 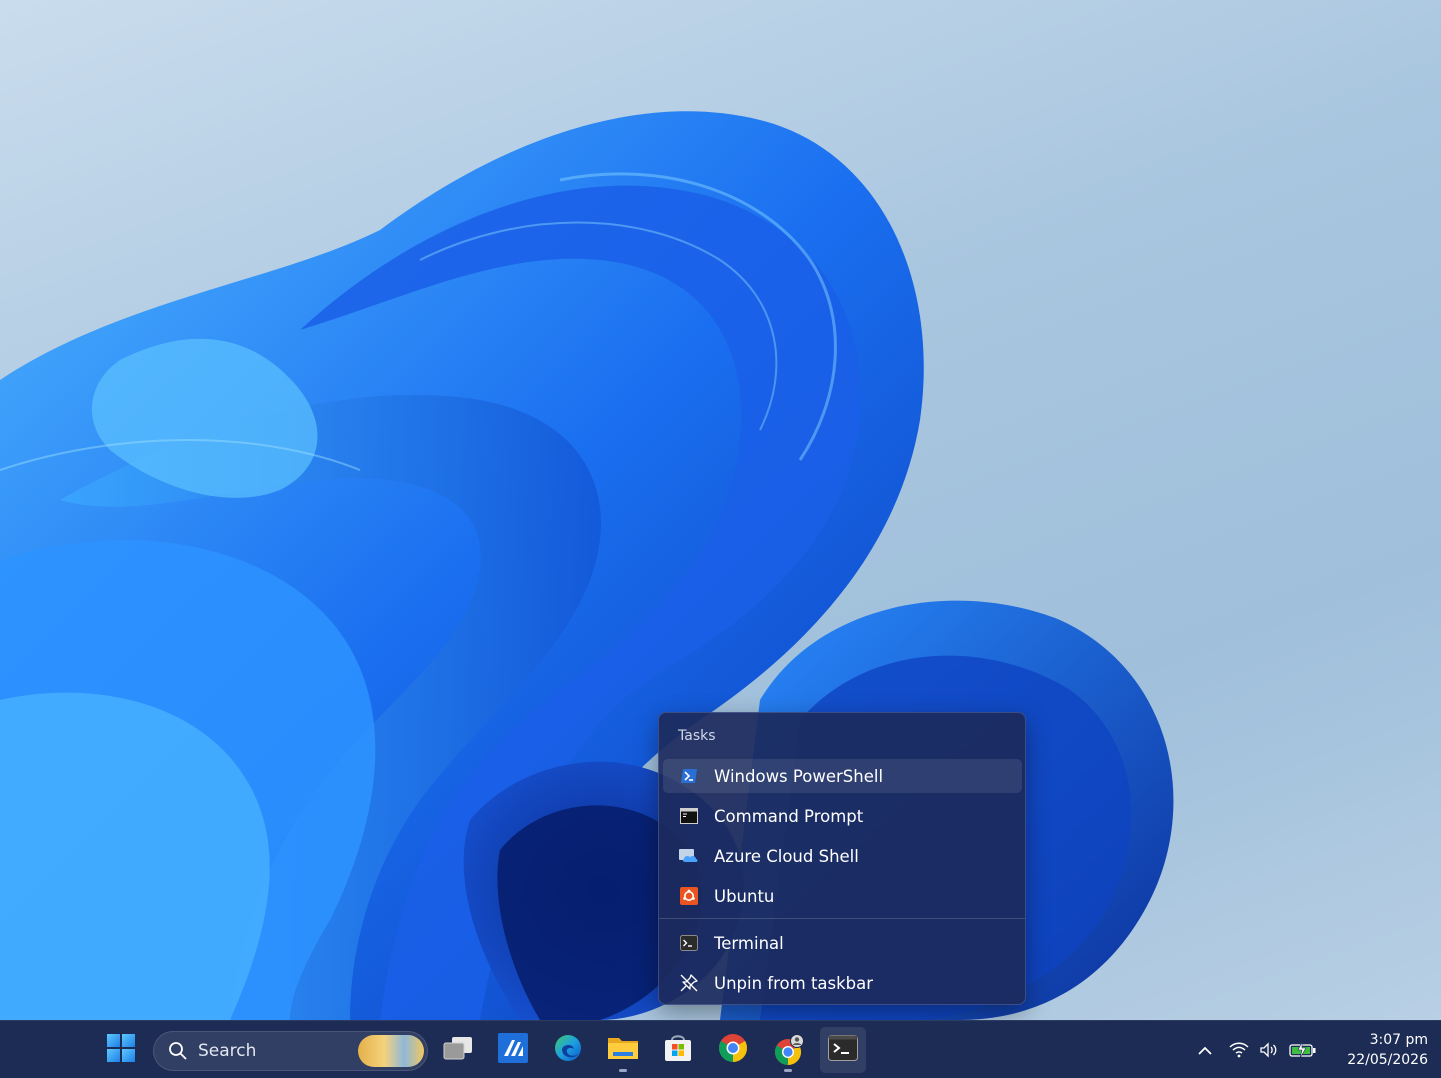 I want to click on command-prompt-icon, so click(x=689, y=816).